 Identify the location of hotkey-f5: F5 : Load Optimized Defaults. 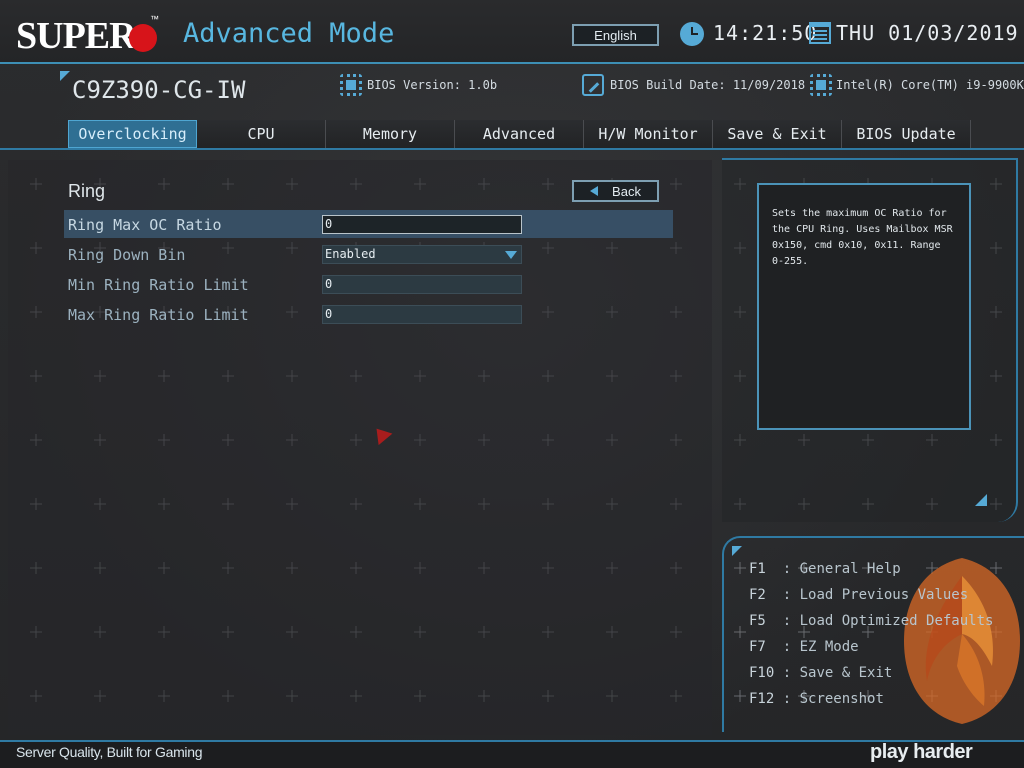
(871, 621).